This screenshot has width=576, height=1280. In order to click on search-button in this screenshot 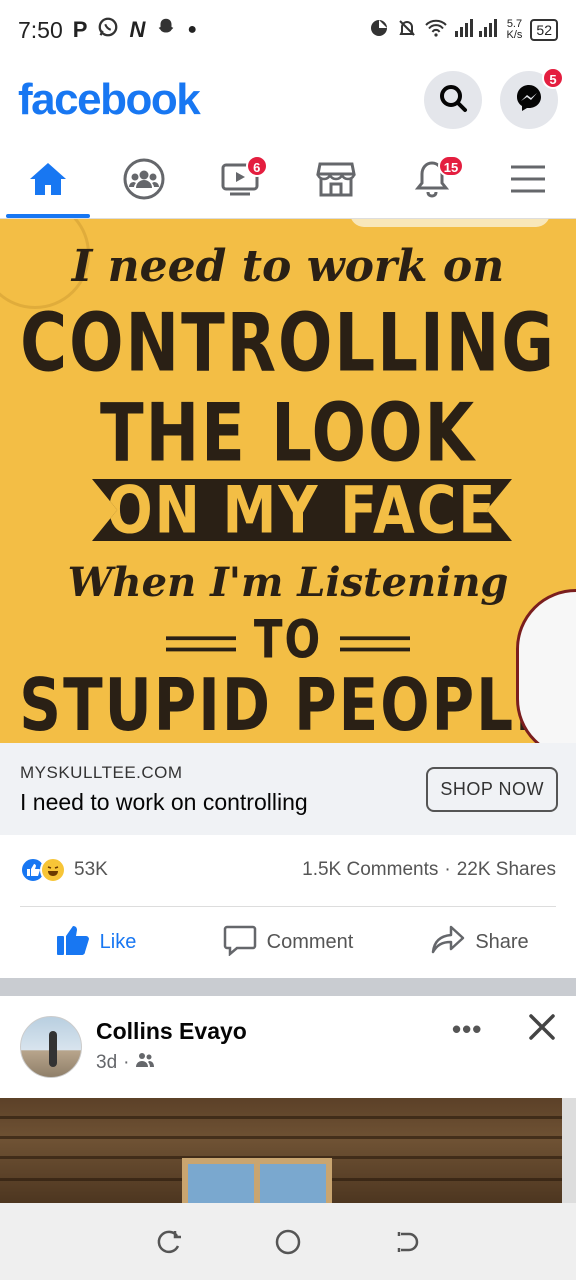, I will do `click(453, 100)`.